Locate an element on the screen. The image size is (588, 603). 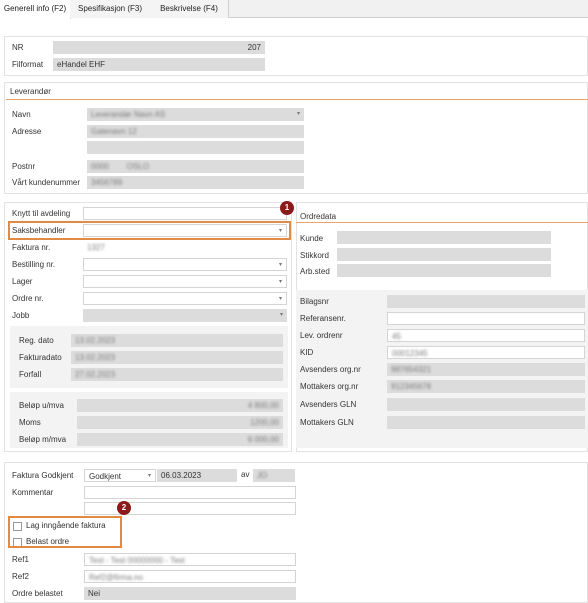
godkjent-date: 06.03.2023 is located at coordinates (181, 475).